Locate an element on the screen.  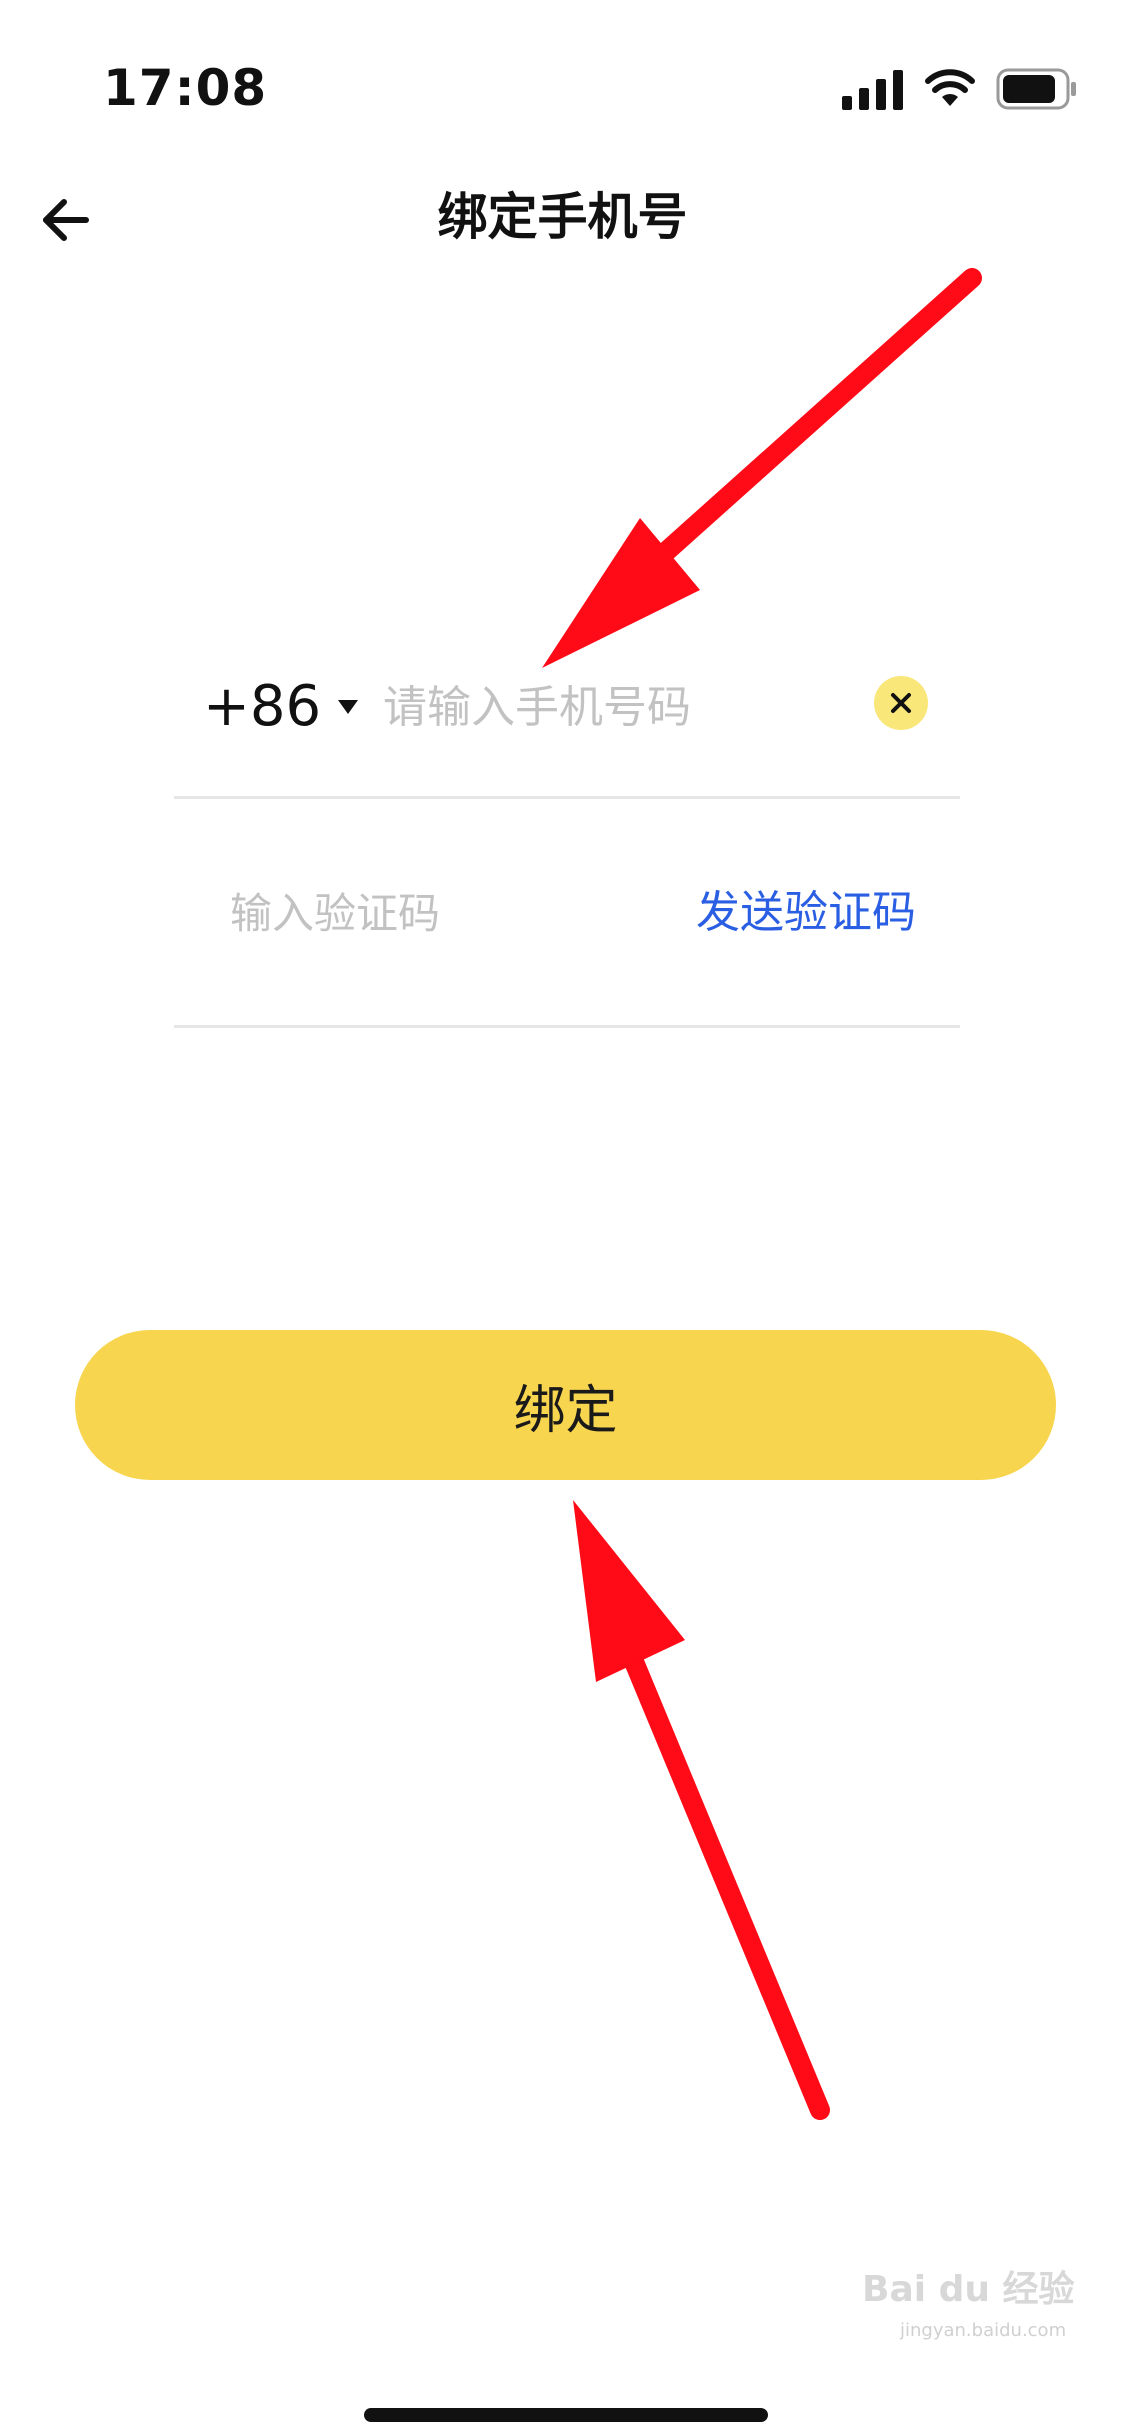
country-code-selector: +86 is located at coordinates (262, 707).